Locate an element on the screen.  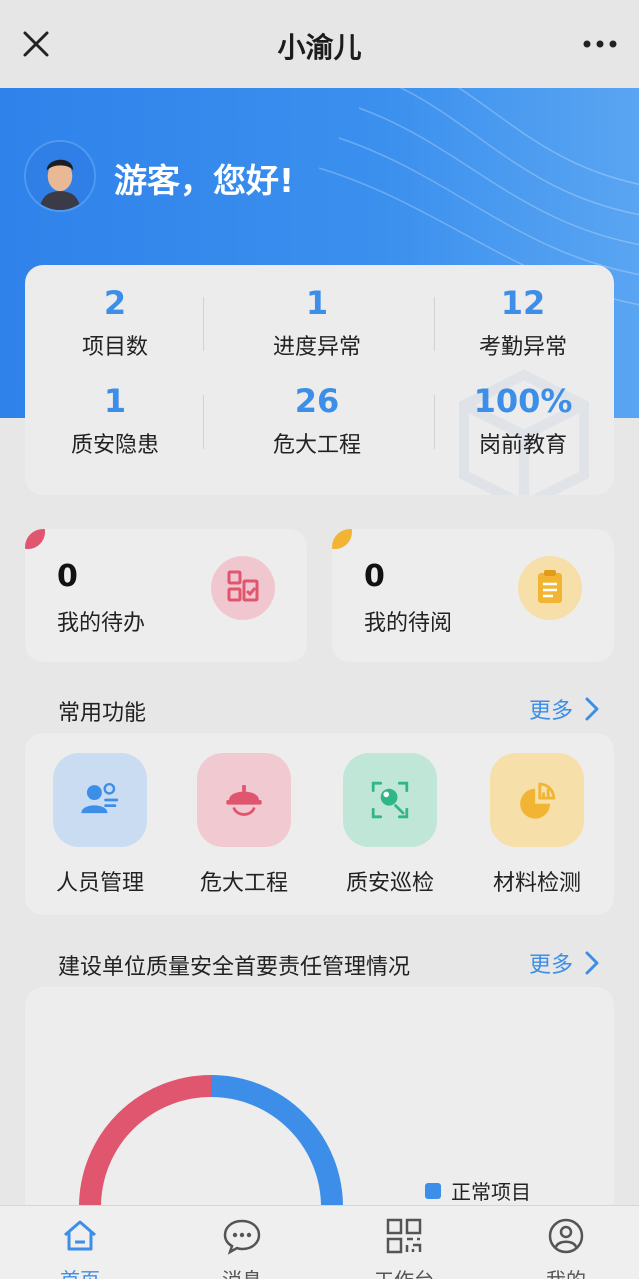
stat-label: 项目数 is located at coordinates (114, 347).